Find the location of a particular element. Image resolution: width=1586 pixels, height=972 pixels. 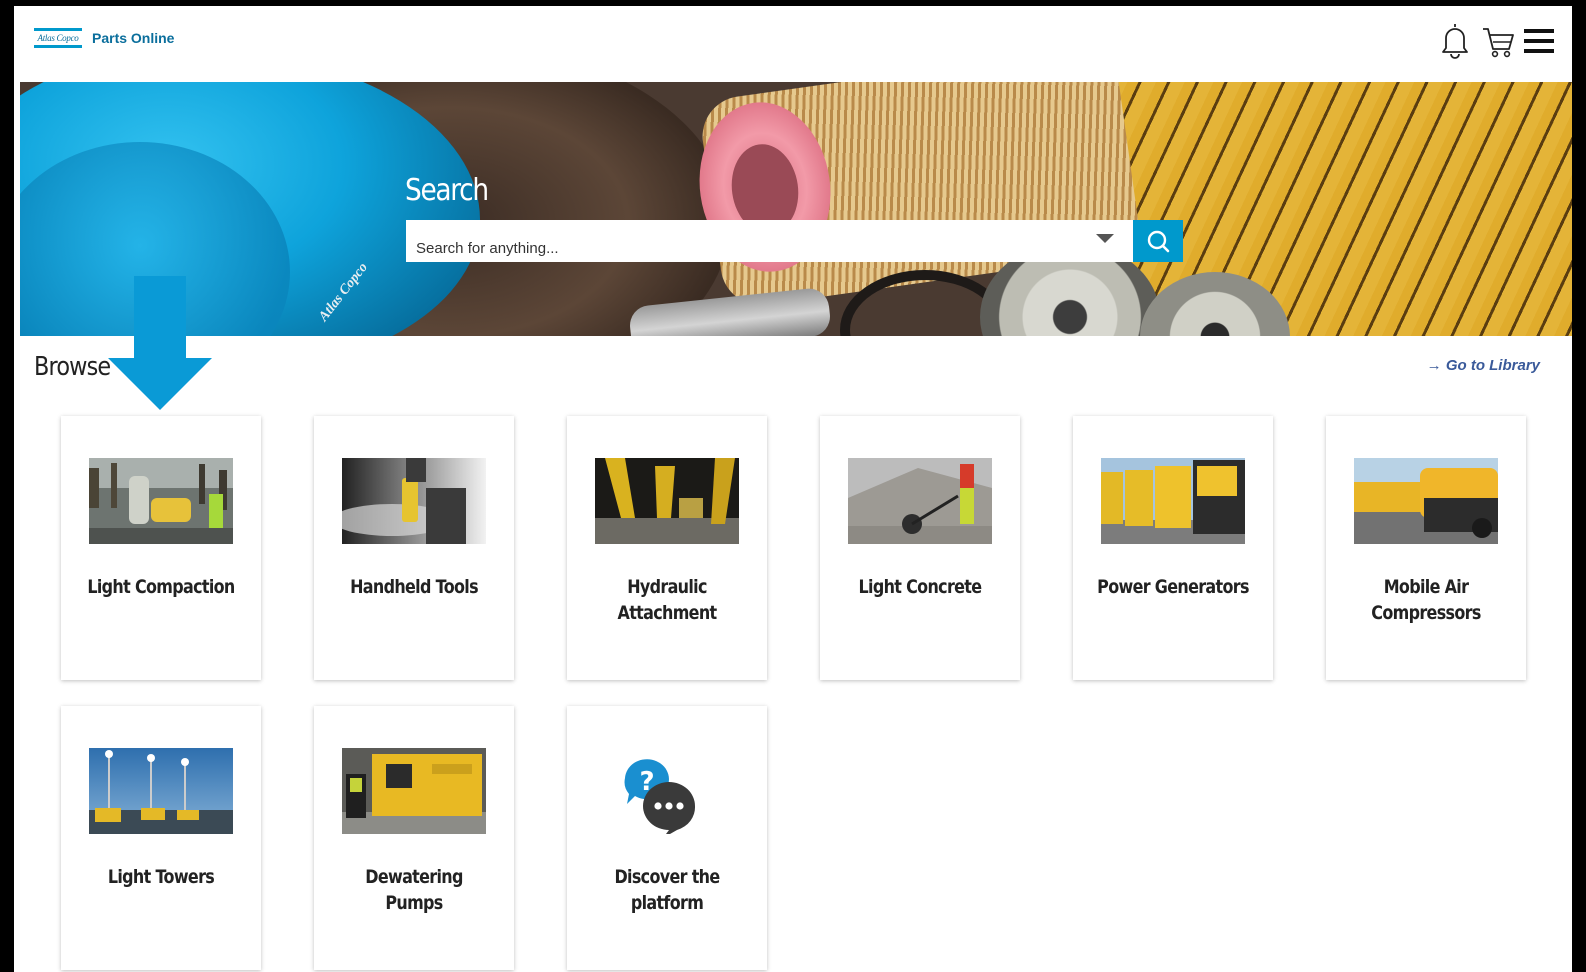

category-label: Light Towers is located at coordinates (161, 877).